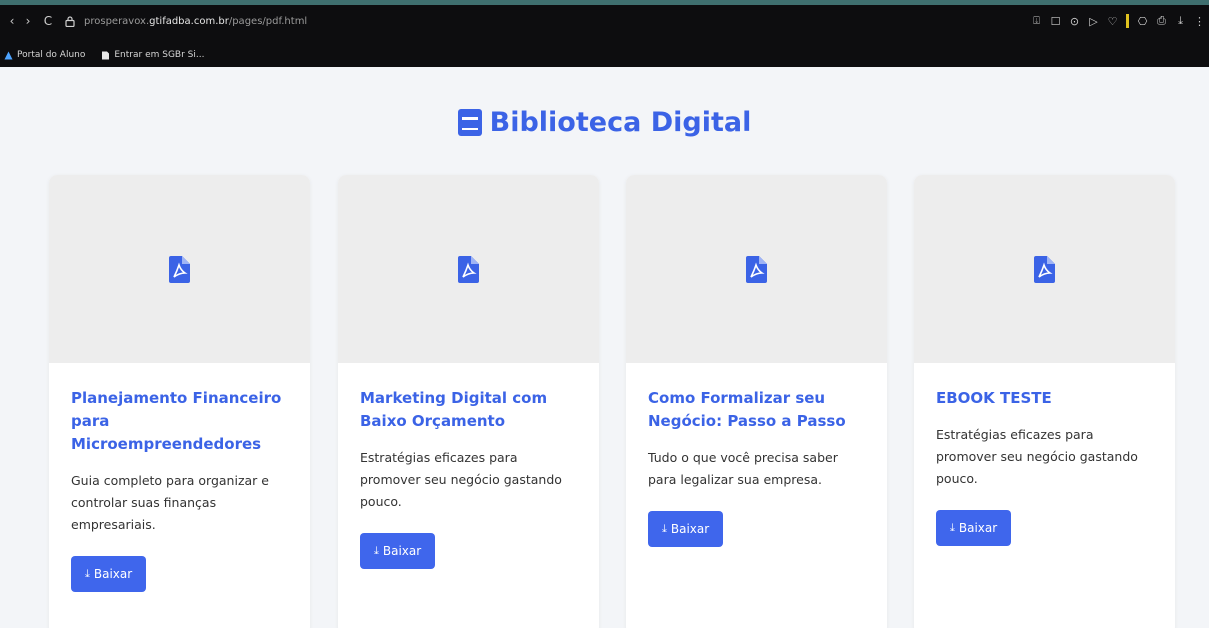  I want to click on back-button: ‹, so click(12, 21).